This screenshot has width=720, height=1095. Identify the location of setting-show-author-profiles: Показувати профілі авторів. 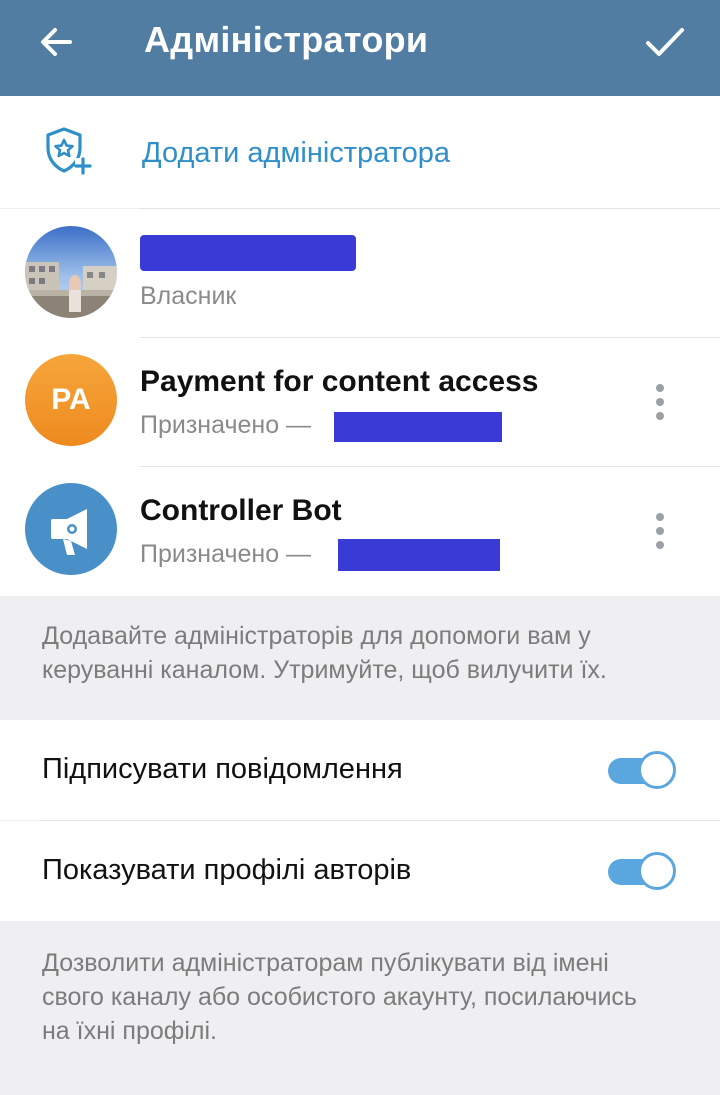
(360, 871).